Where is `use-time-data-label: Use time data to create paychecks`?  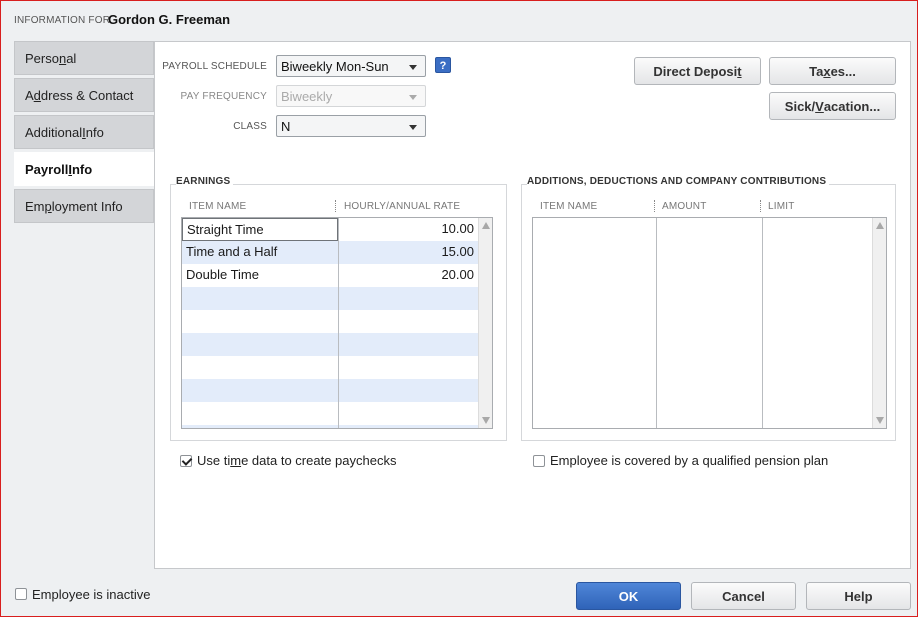 use-time-data-label: Use time data to create paychecks is located at coordinates (296, 460).